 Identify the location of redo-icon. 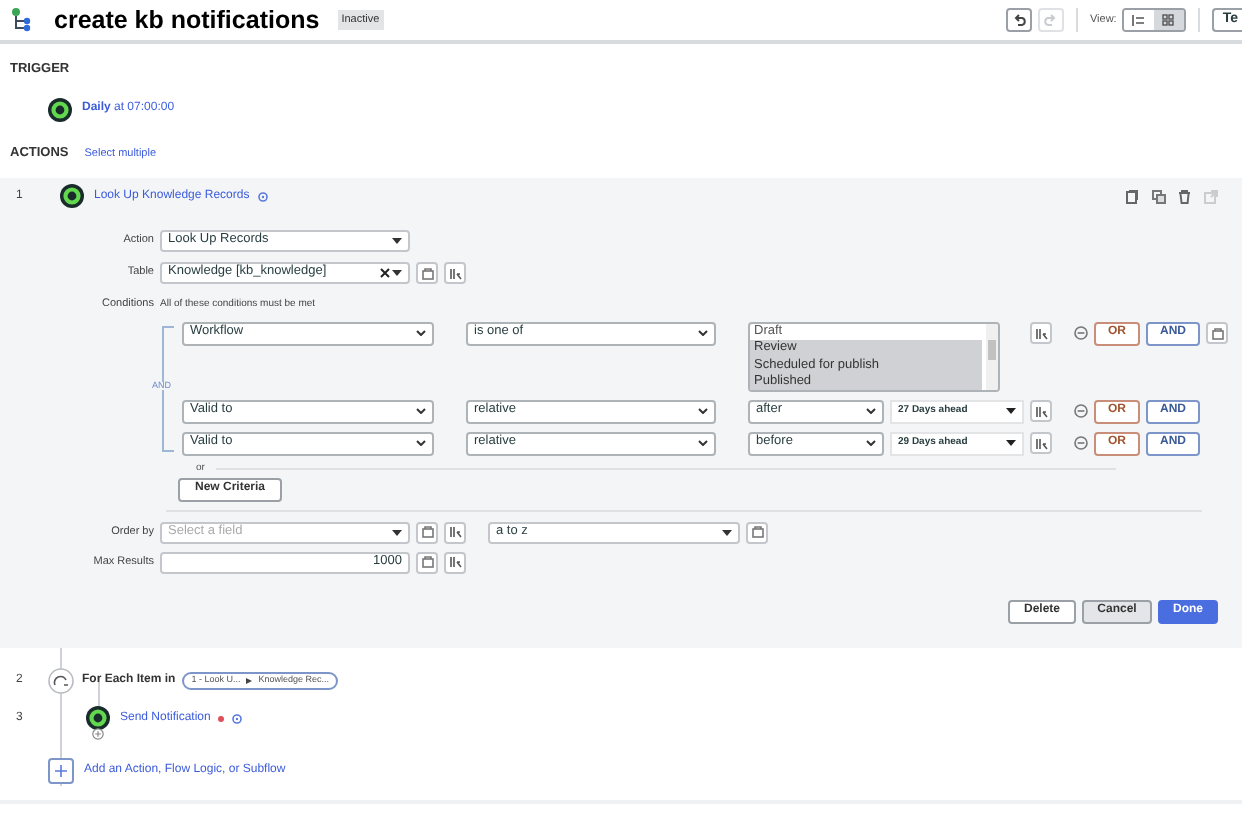
(1050, 20).